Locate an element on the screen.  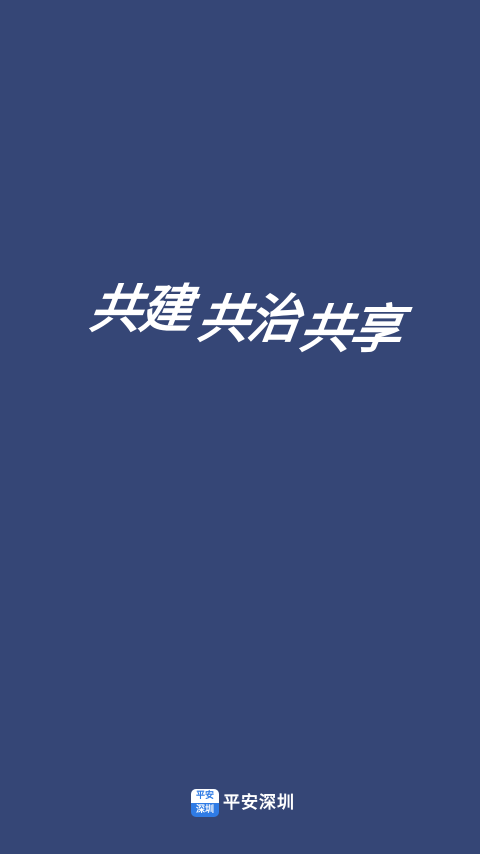
slogan: 共建 共治 共享 is located at coordinates (240, 319).